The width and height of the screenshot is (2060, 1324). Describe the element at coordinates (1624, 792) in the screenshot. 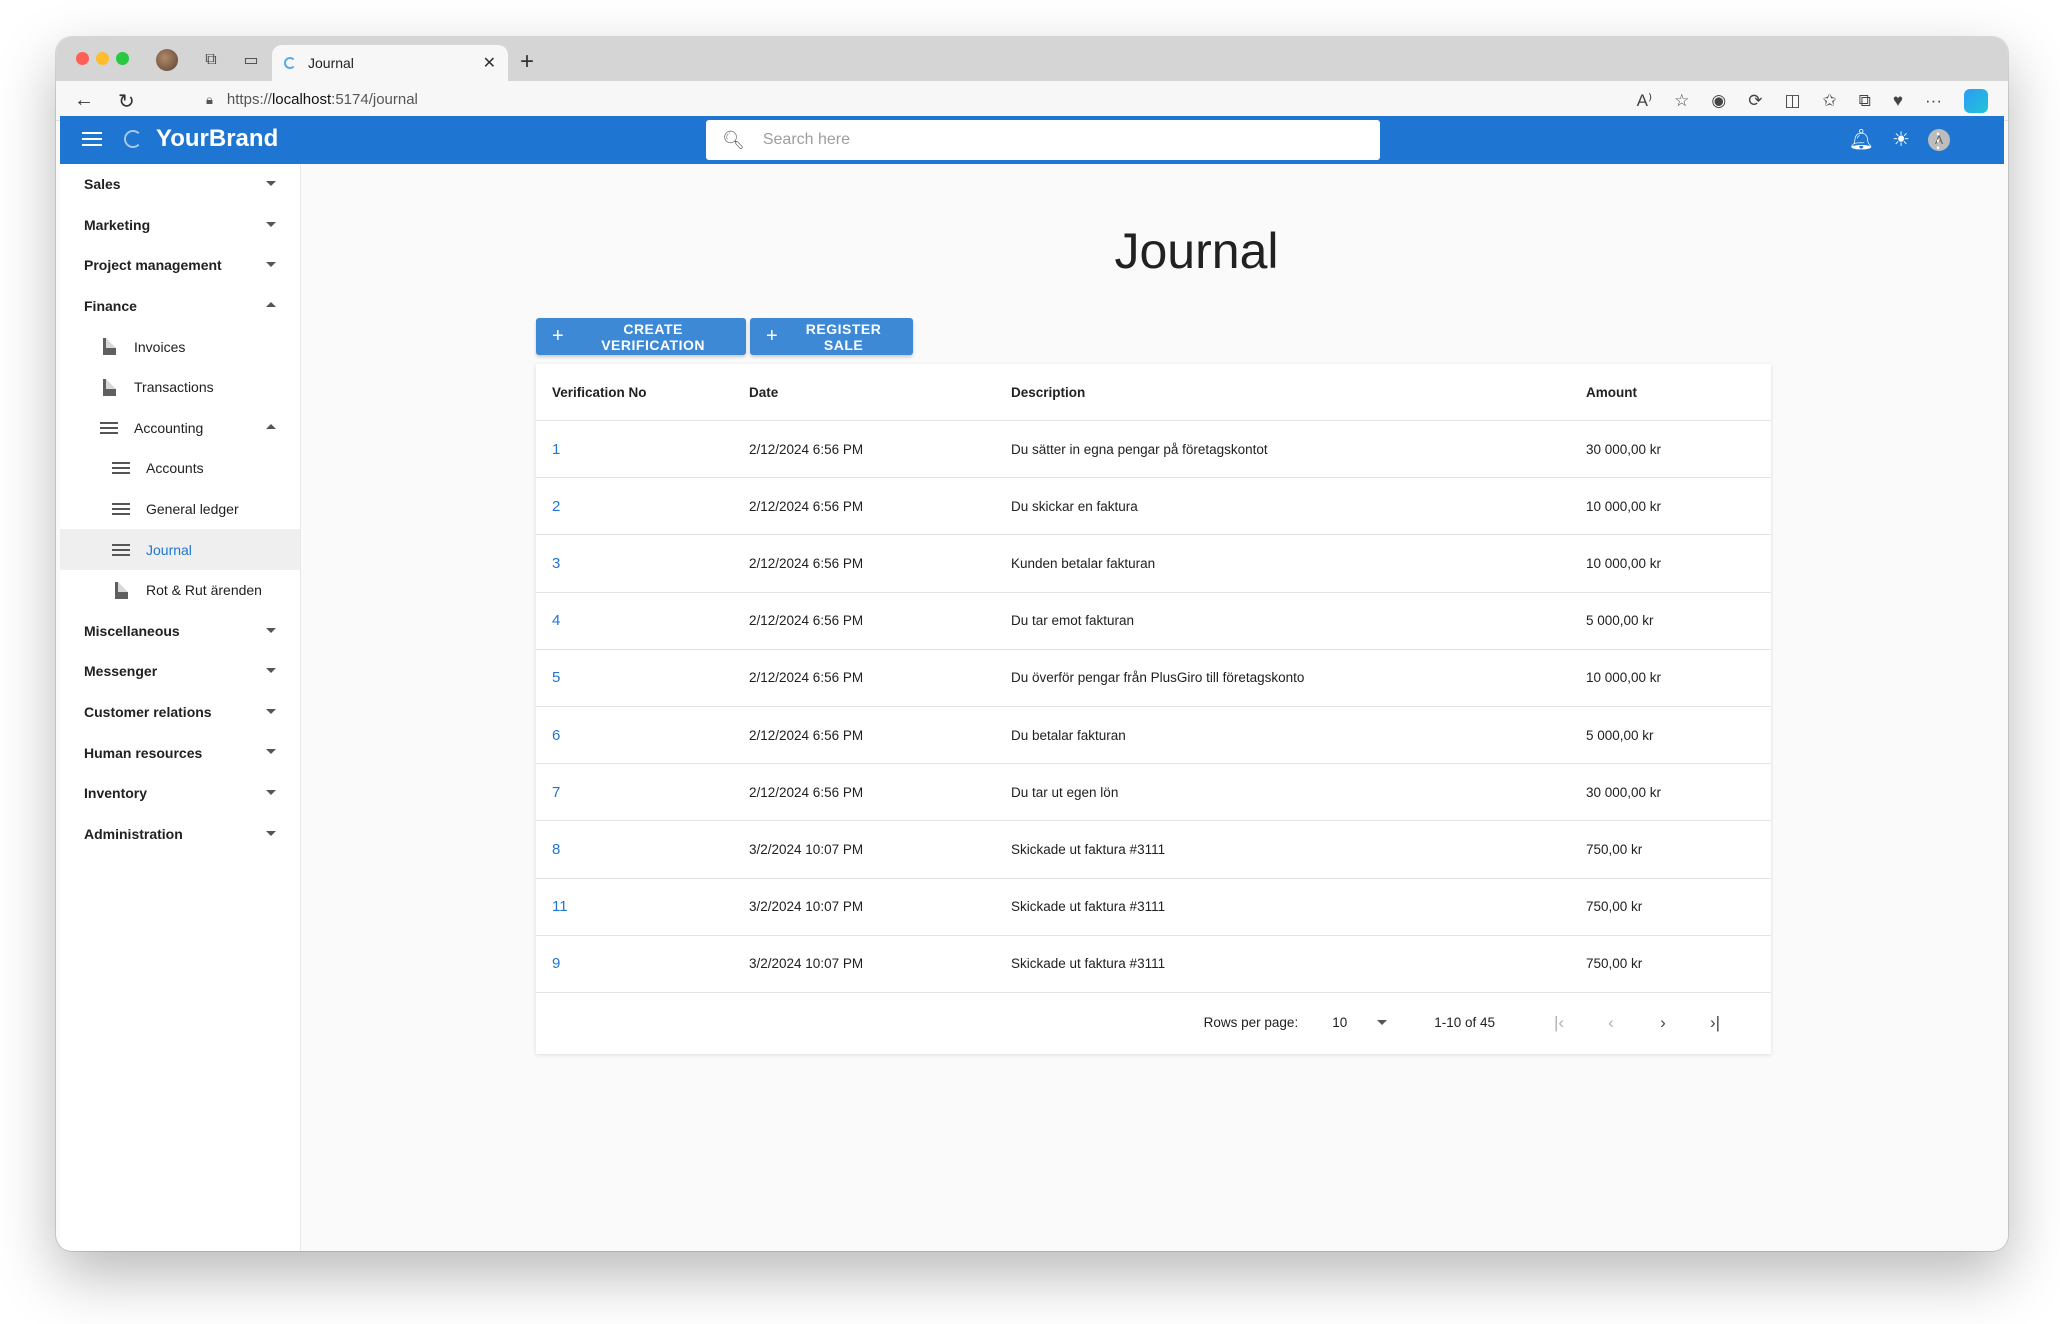

I see `cell-amount: 30 000,00 kr` at that location.